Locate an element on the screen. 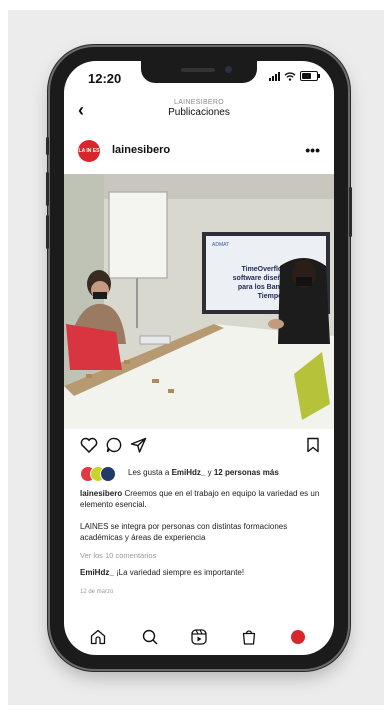 This screenshot has width=392, height=713. post-date: 12 de marzo is located at coordinates (97, 592).